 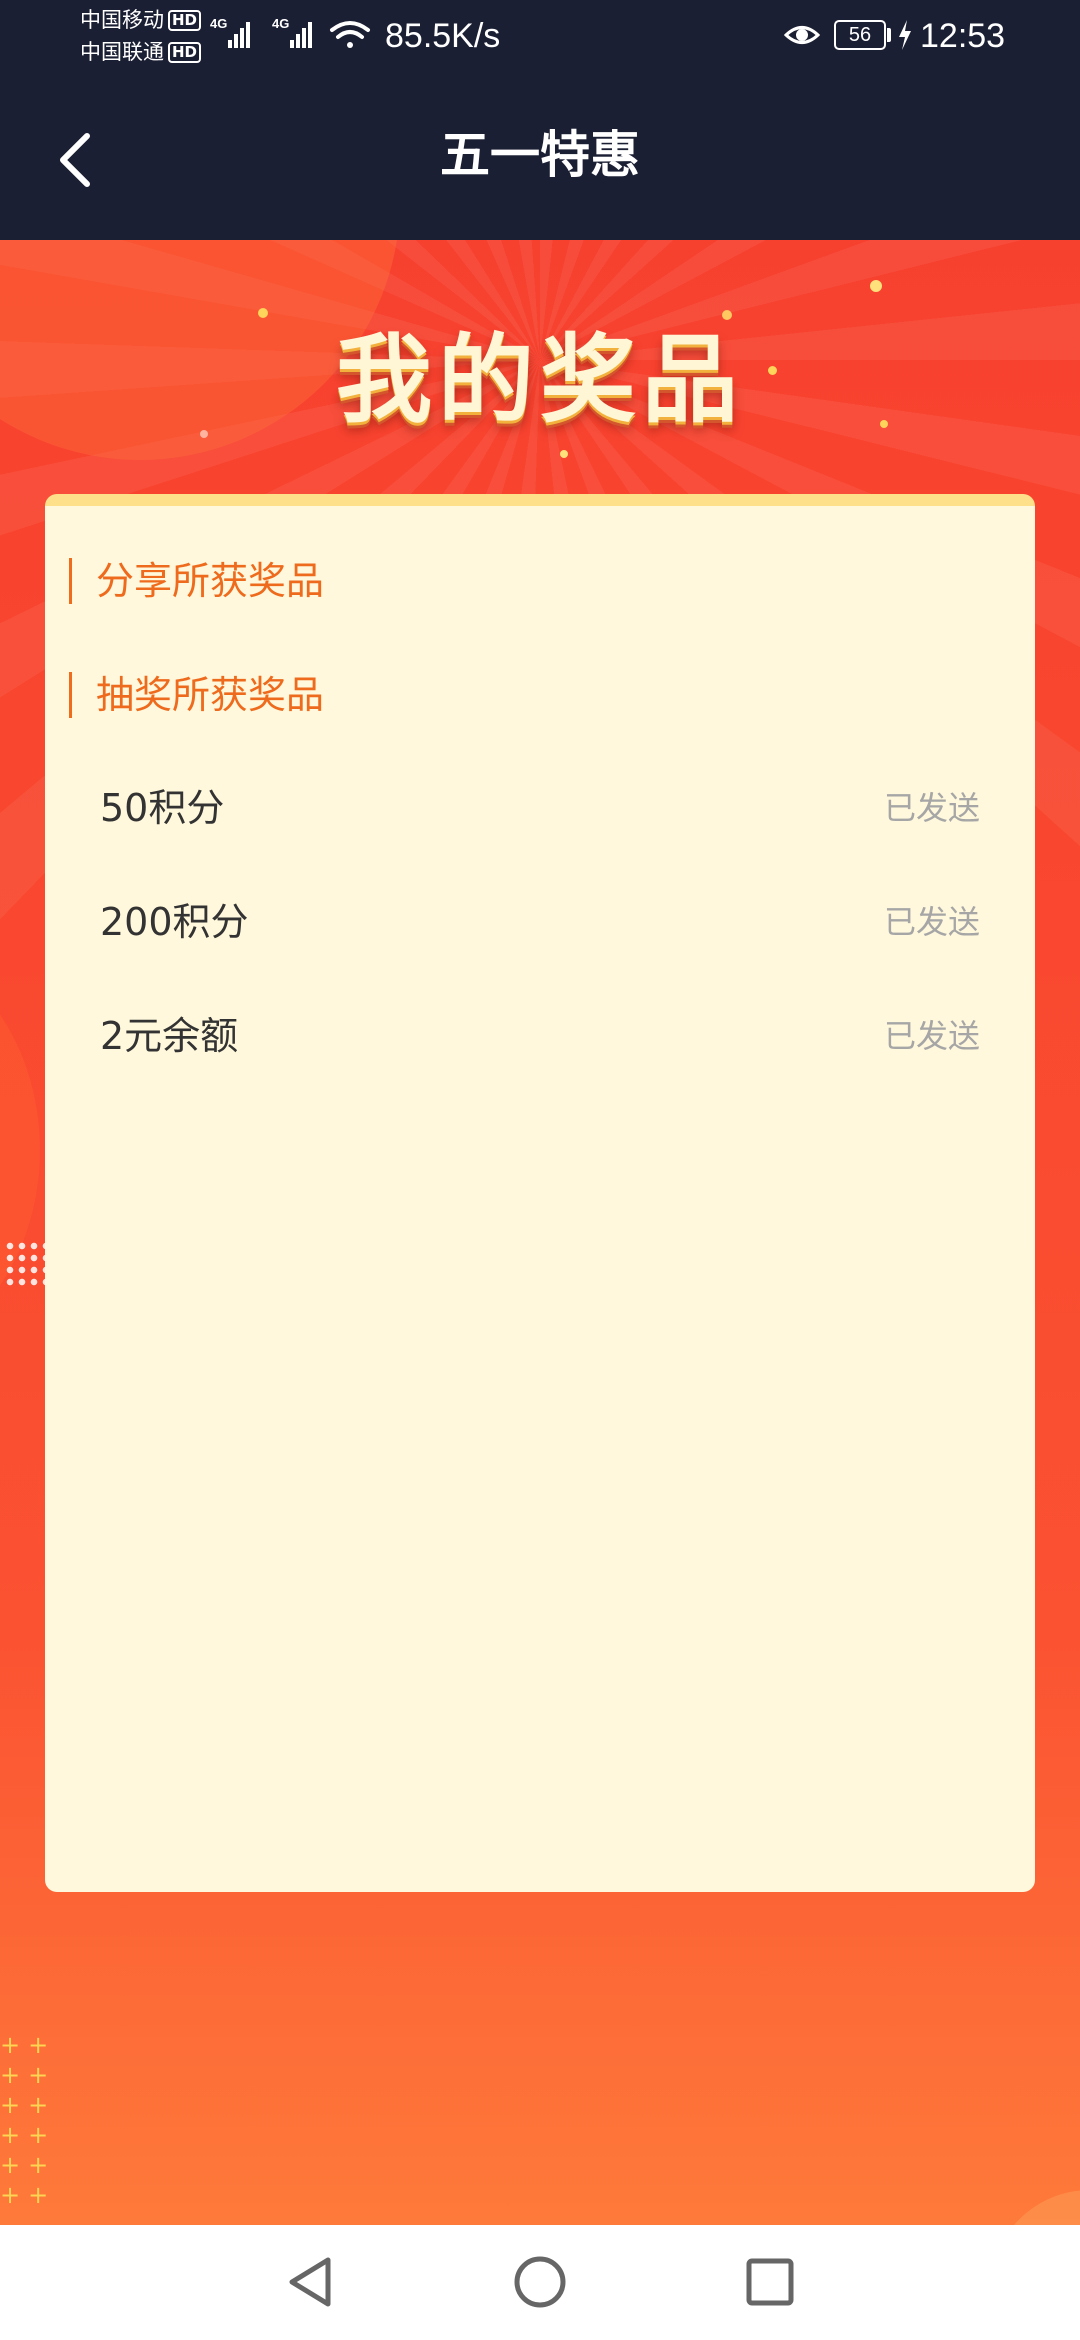 What do you see at coordinates (218, 23) in the screenshot?
I see `network-type-1: 4G` at bounding box center [218, 23].